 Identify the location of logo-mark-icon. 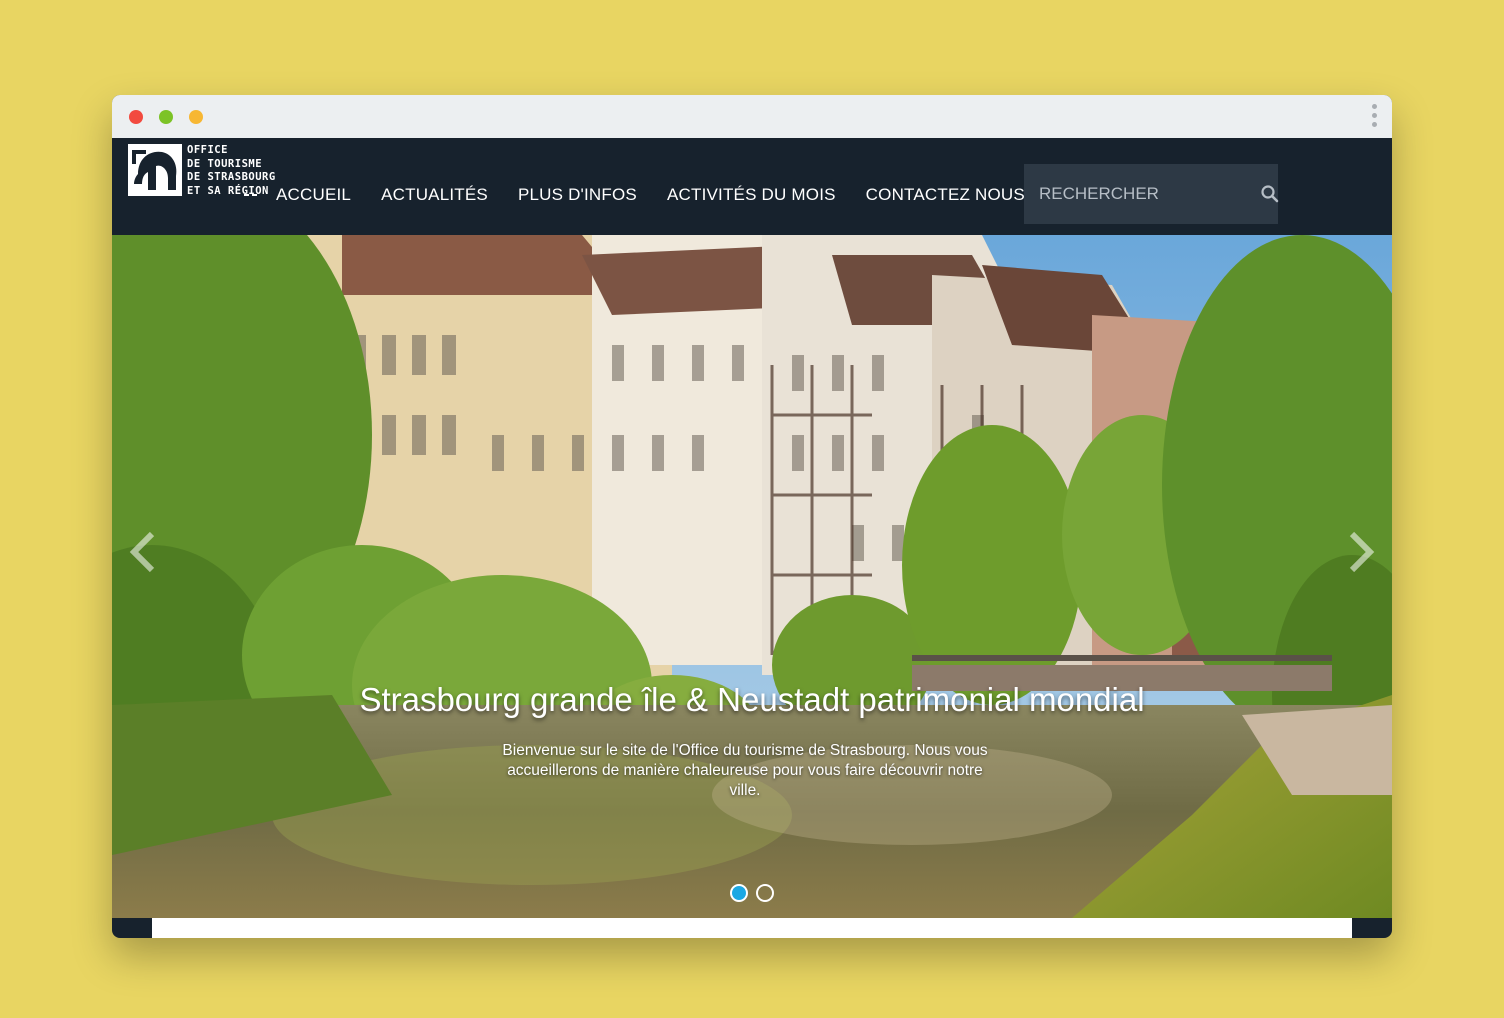
(155, 170).